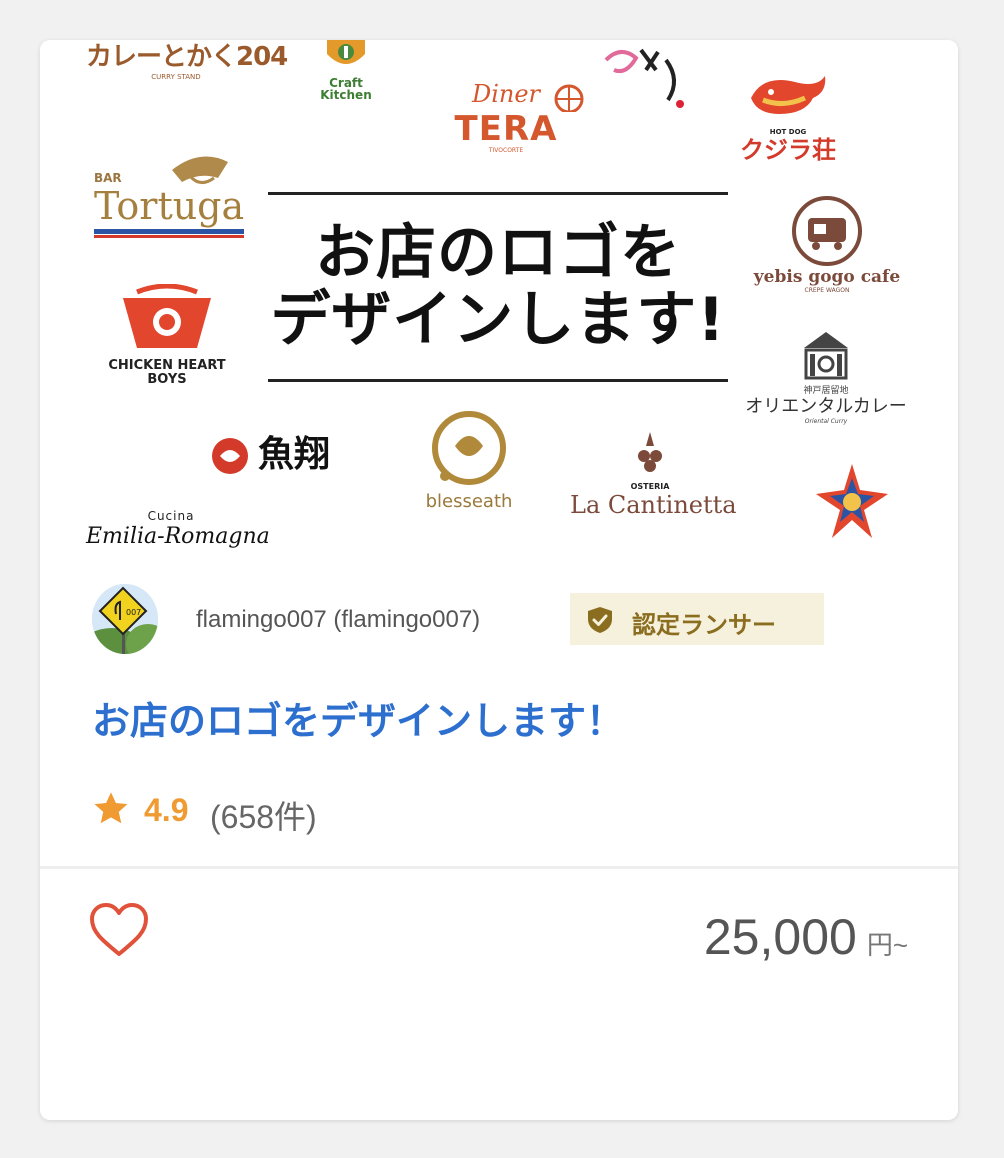 The width and height of the screenshot is (1004, 1158). Describe the element at coordinates (788, 95) in the screenshot. I see `whale-icon` at that location.